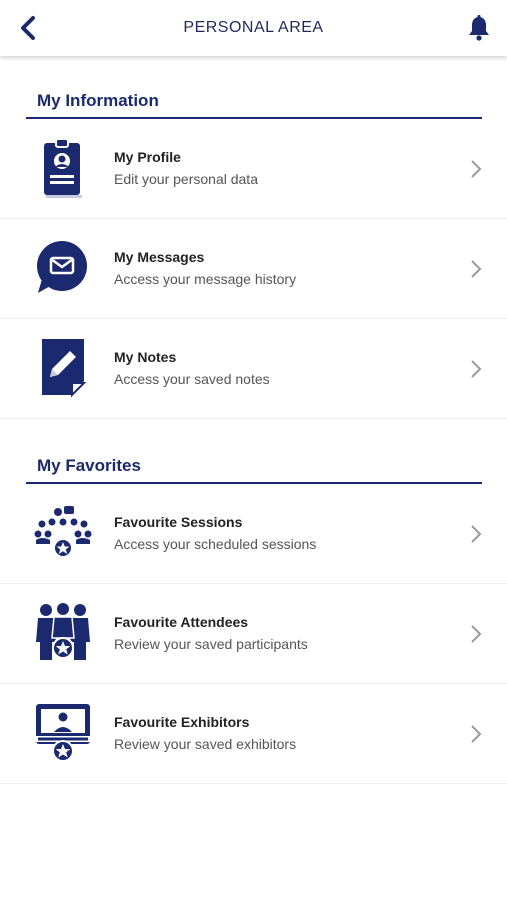 The height and width of the screenshot is (900, 507). I want to click on list-item-my-notes: My Notes Access your saved notes, so click(253, 369).